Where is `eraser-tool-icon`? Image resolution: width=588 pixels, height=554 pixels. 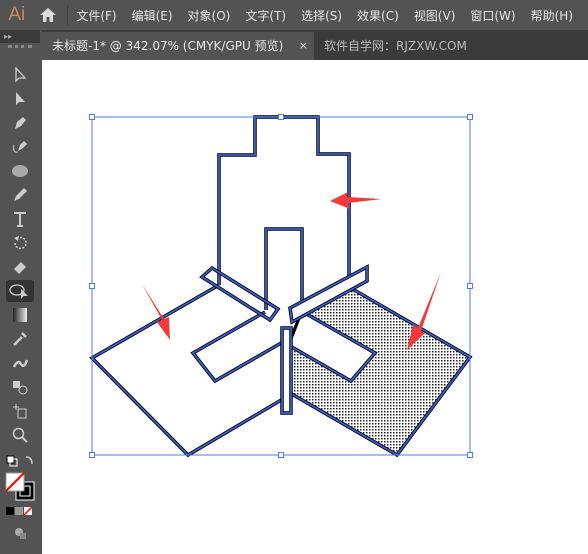
eraser-tool-icon is located at coordinates (20, 267).